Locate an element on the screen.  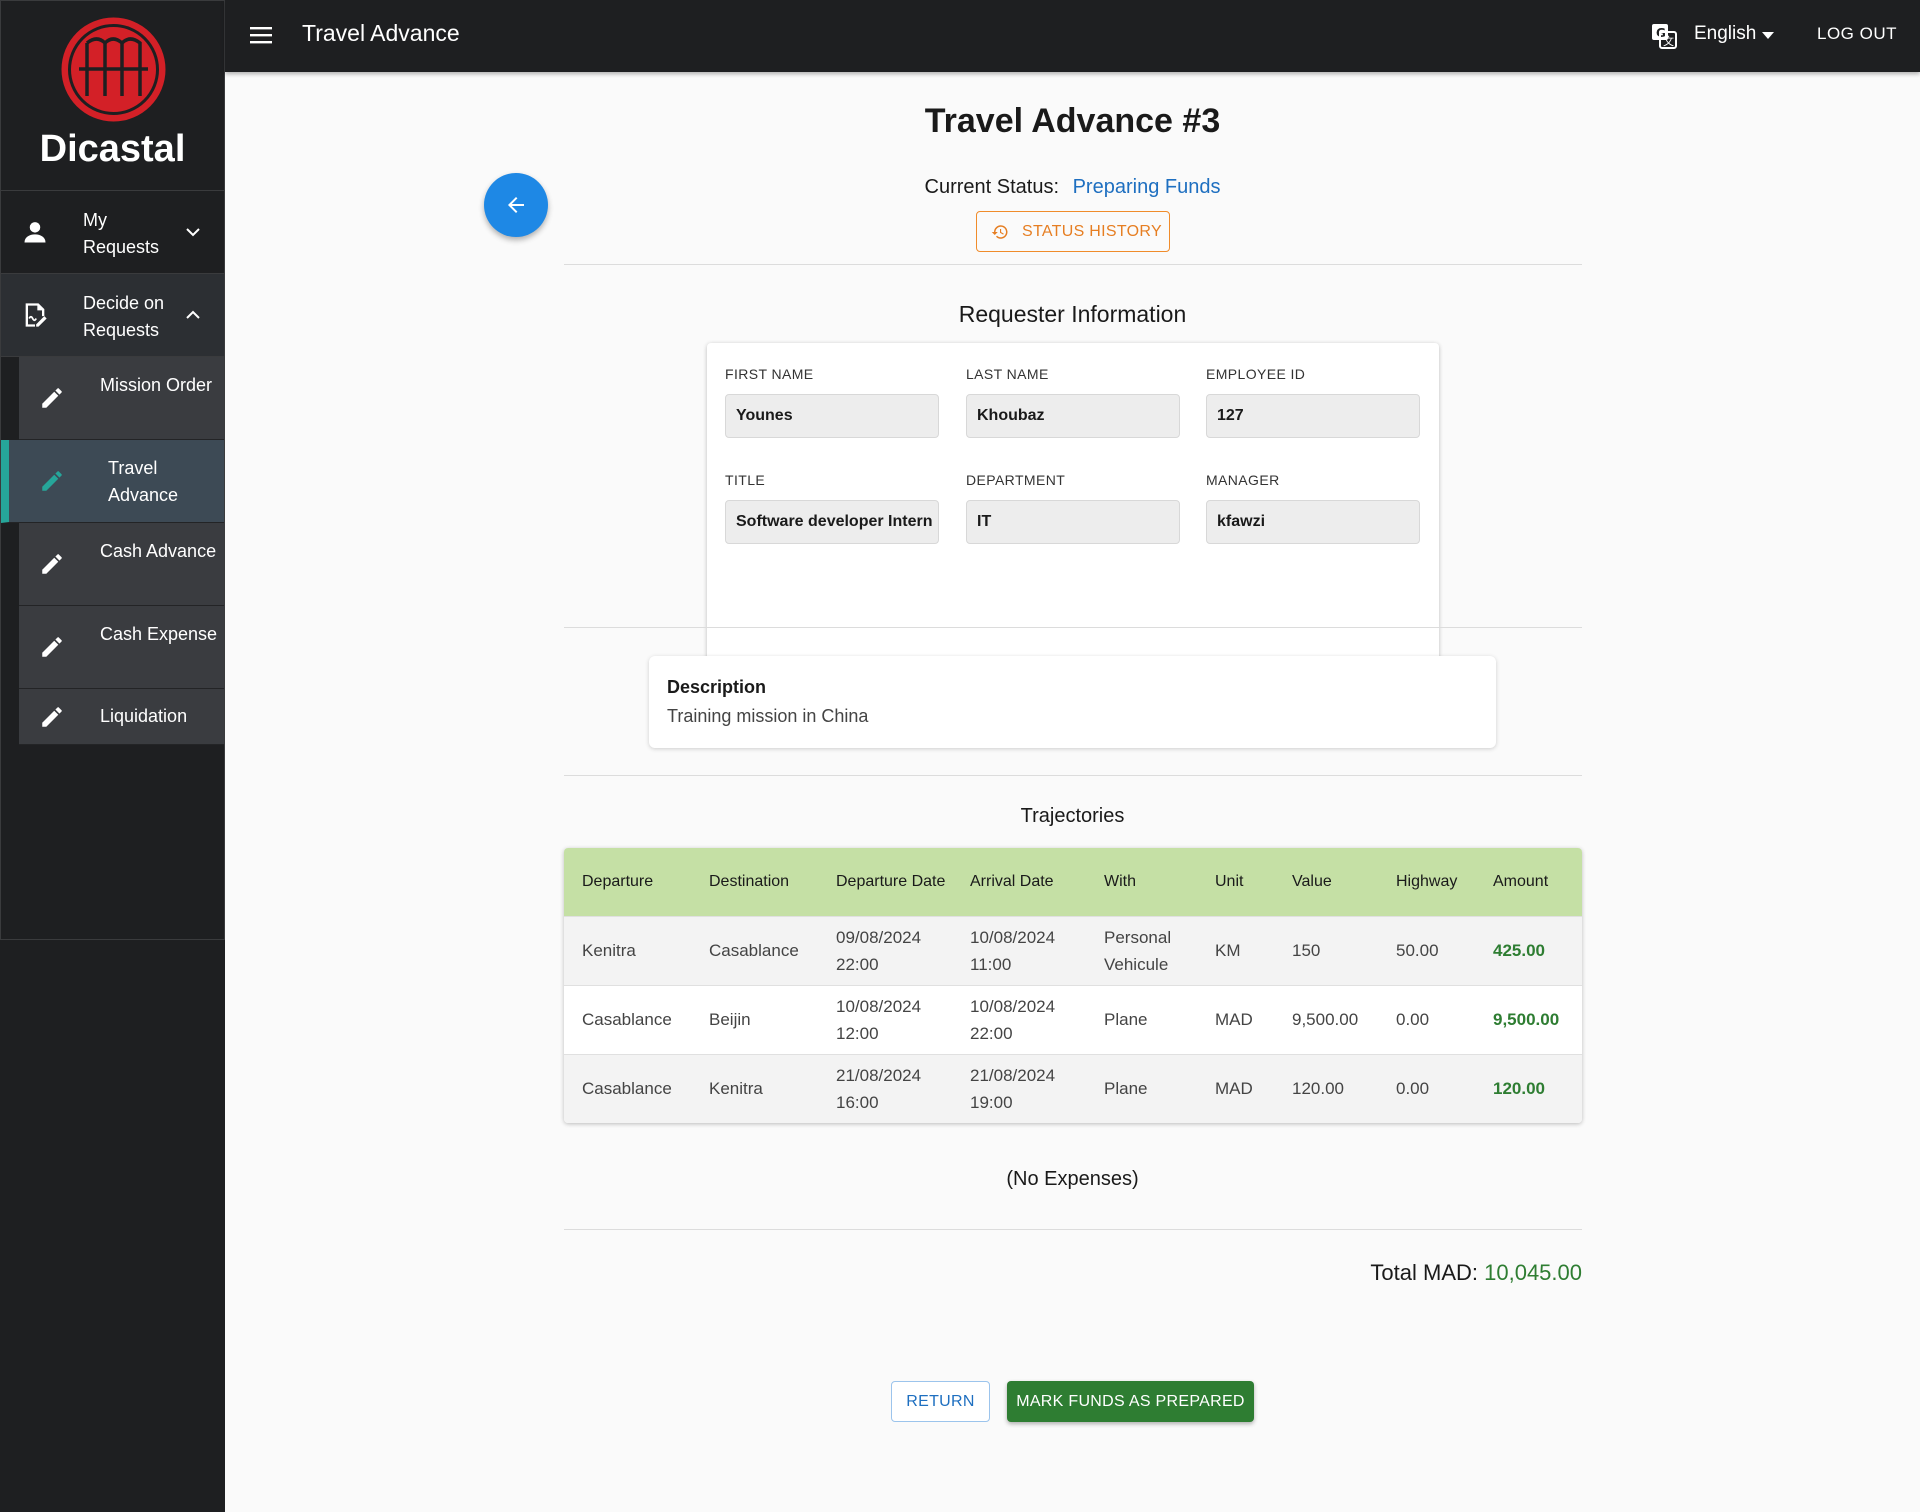
column-header: Arrival Date is located at coordinates (1019, 882).